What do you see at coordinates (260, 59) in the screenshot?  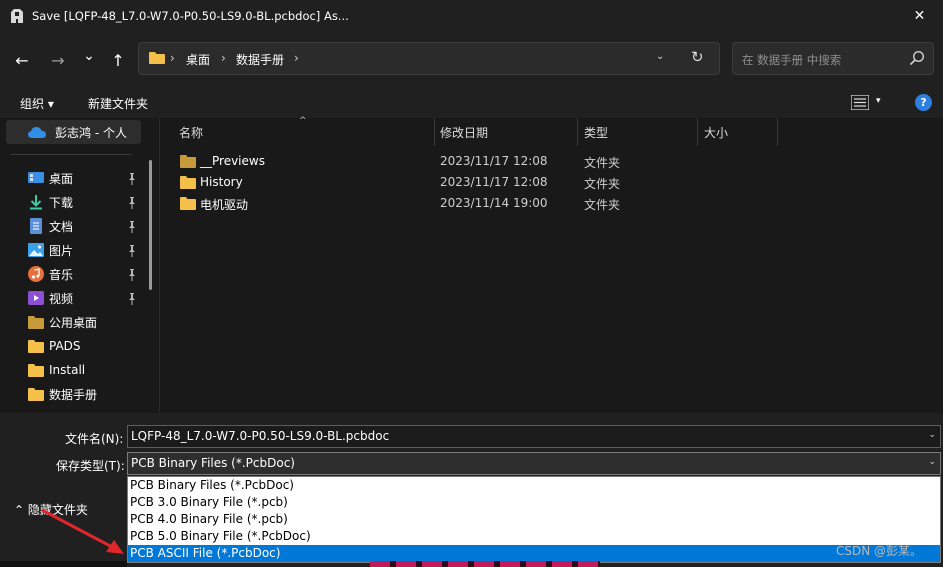 I see `breadcrumb-datasheets: 数据手册` at bounding box center [260, 59].